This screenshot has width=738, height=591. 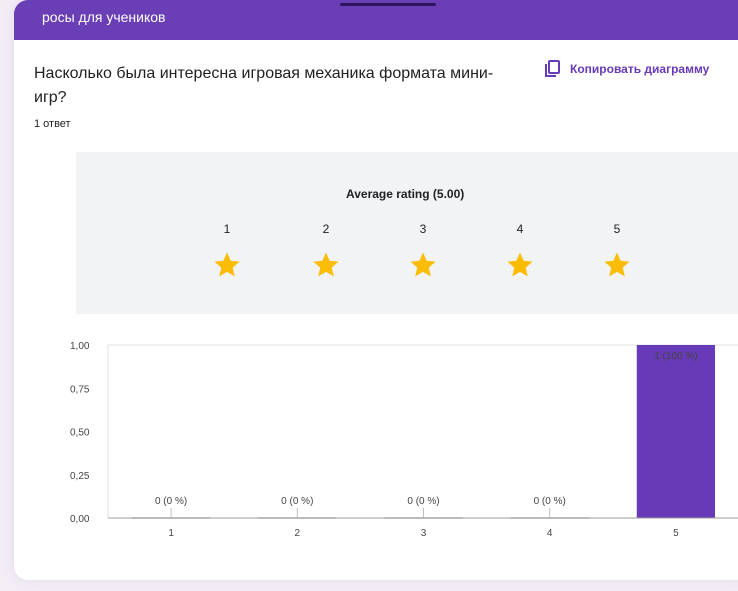 I want to click on x-tick-label: 4, so click(x=550, y=533).